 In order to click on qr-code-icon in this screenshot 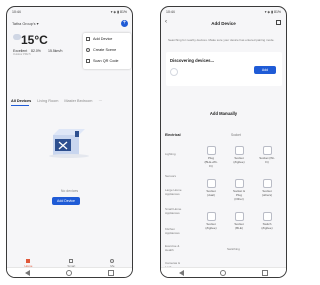, I will do `click(88, 61)`.